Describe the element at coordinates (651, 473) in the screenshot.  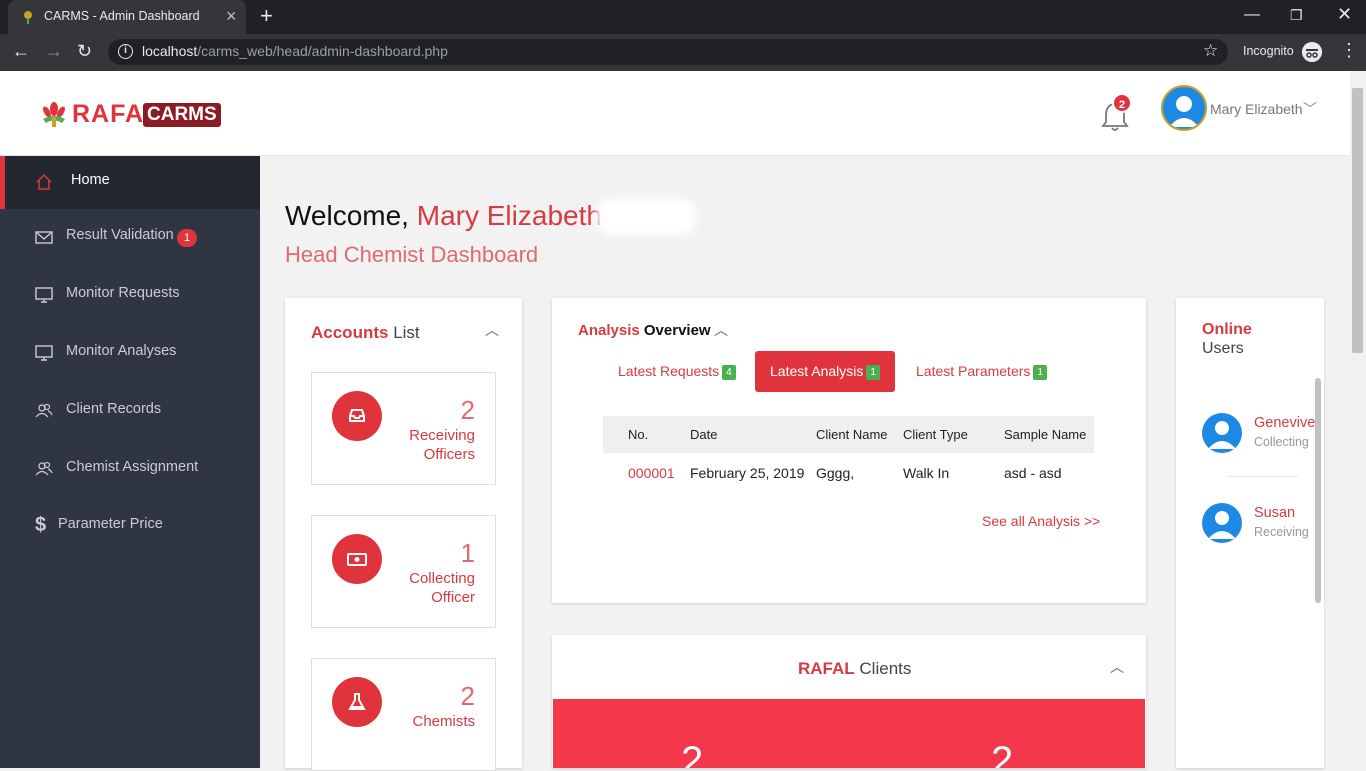
I see `analysis-number-link: 000001` at that location.